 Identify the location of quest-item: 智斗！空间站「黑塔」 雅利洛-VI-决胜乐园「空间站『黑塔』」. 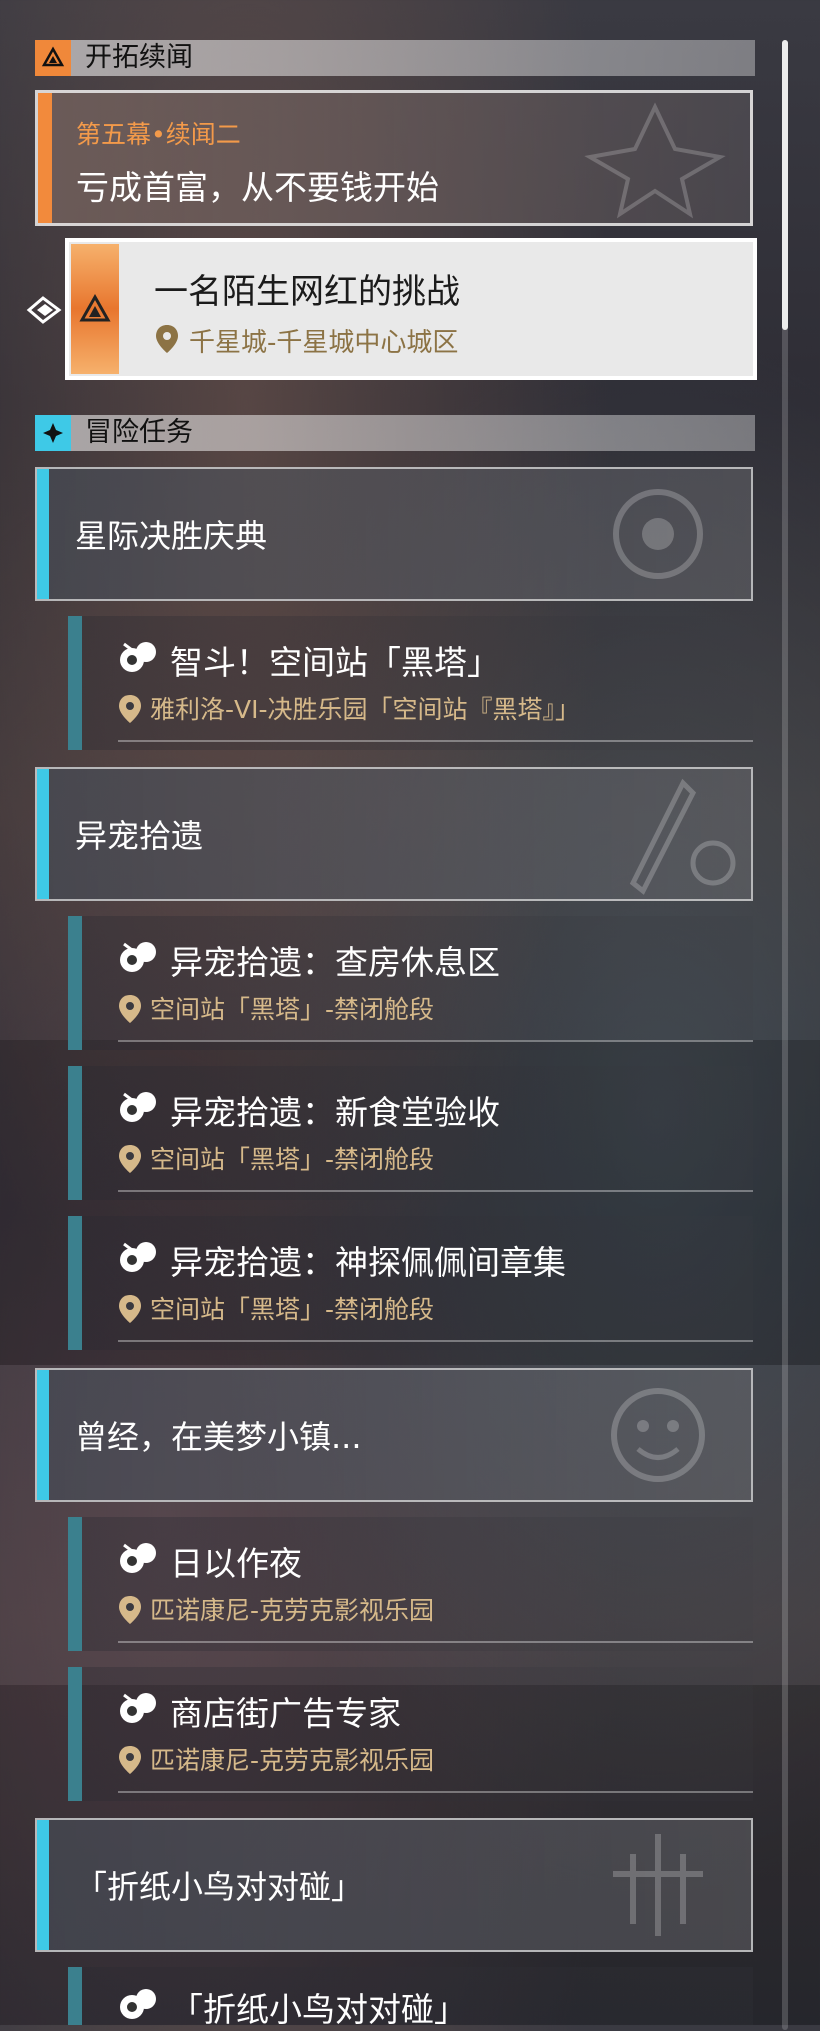
(410, 683).